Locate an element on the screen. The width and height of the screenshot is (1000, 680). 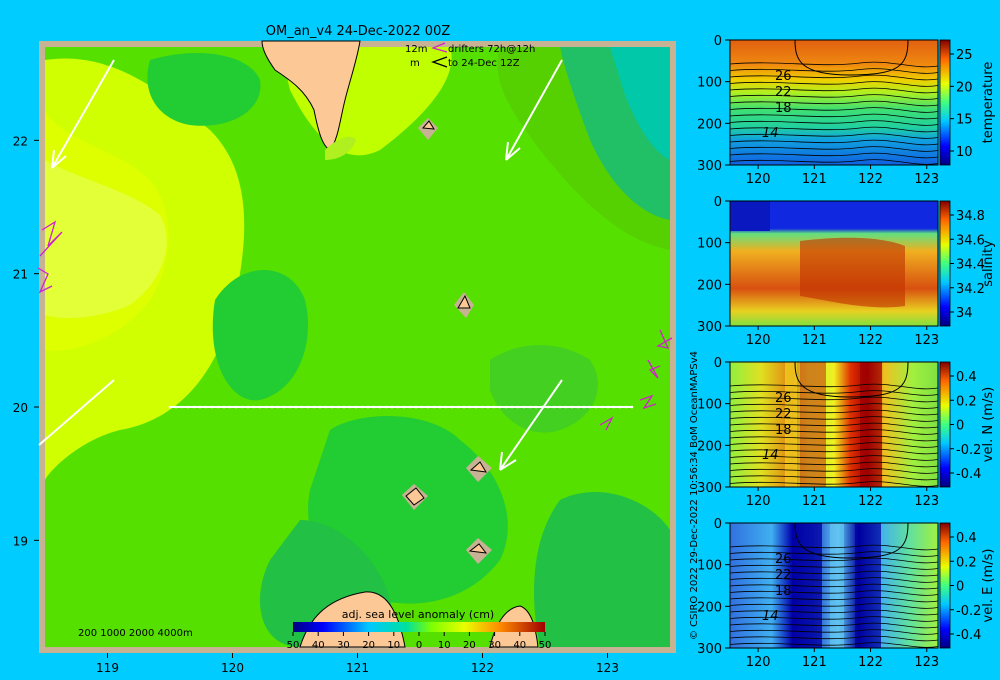
section-x-tick-label: 121 is located at coordinates (814, 340).